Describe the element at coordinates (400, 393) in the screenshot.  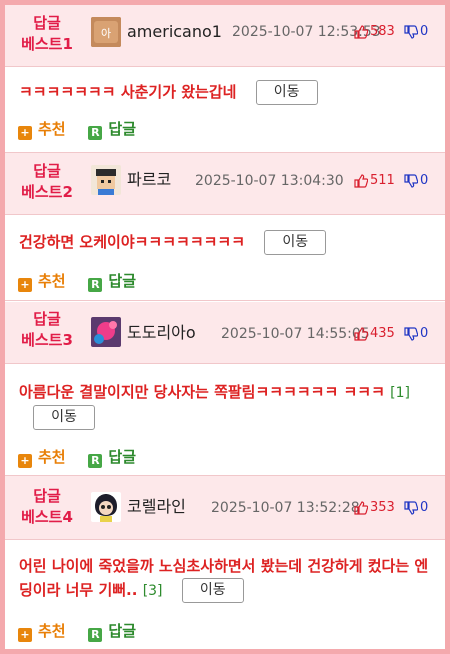
I see `reply-count: [1]` at that location.